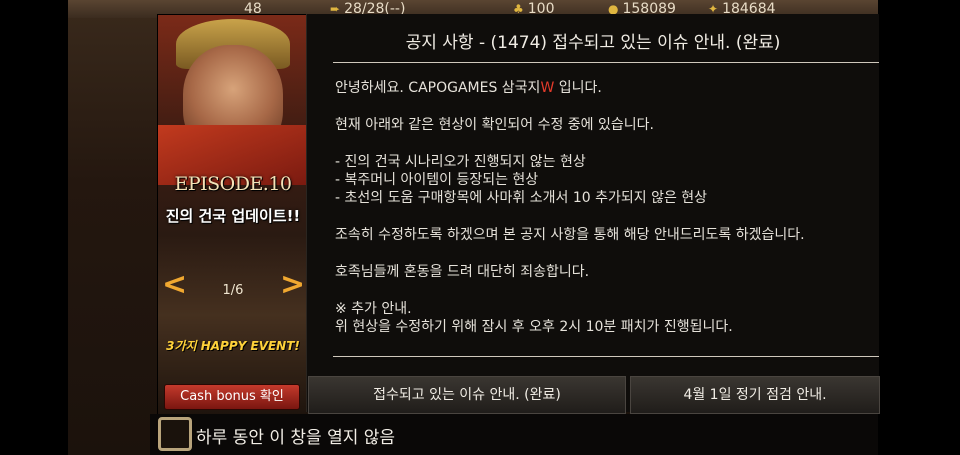 The width and height of the screenshot is (960, 455). What do you see at coordinates (292, 285) in the screenshot?
I see `banner-next-arrow-icon: >` at bounding box center [292, 285].